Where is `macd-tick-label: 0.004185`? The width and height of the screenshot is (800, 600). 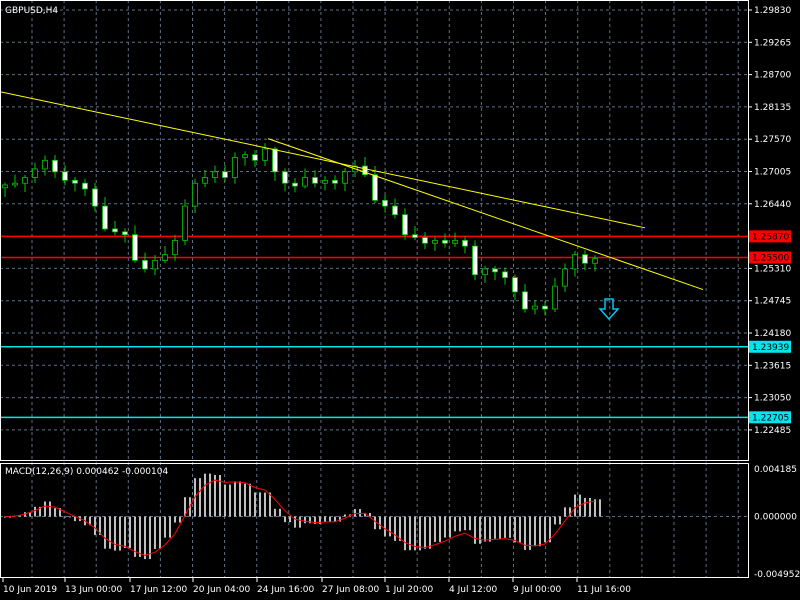
macd-tick-label: 0.004185 is located at coordinates (775, 470).